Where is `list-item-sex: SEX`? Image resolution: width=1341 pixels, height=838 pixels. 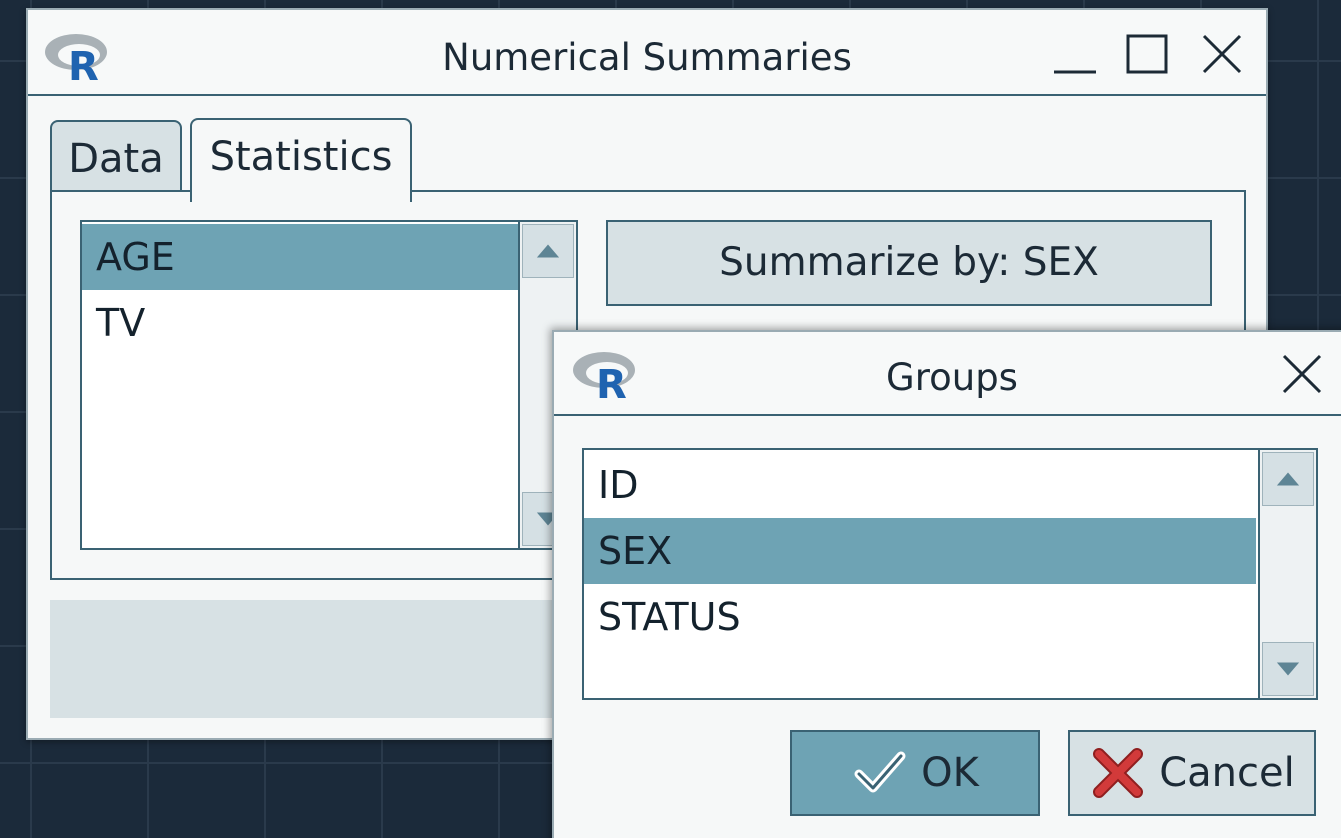 list-item-sex: SEX is located at coordinates (920, 551).